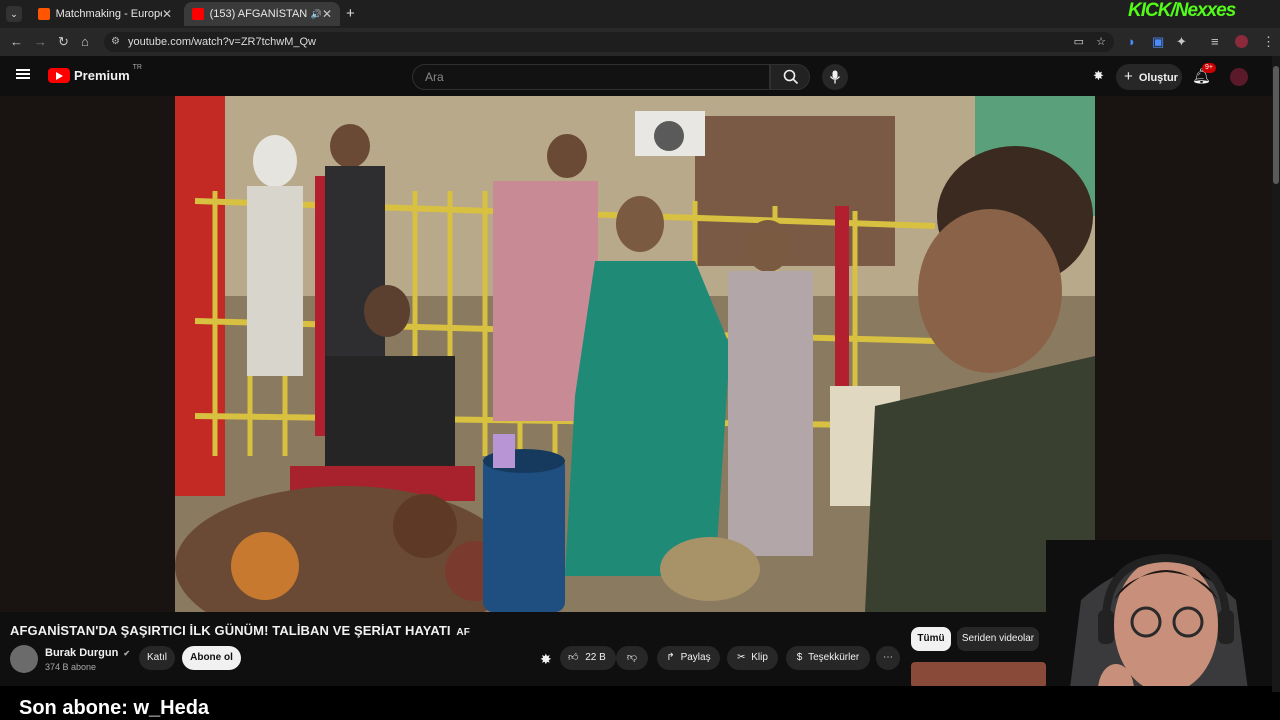 The width and height of the screenshot is (1280, 720). I want to click on faceit-icon, so click(44, 14).